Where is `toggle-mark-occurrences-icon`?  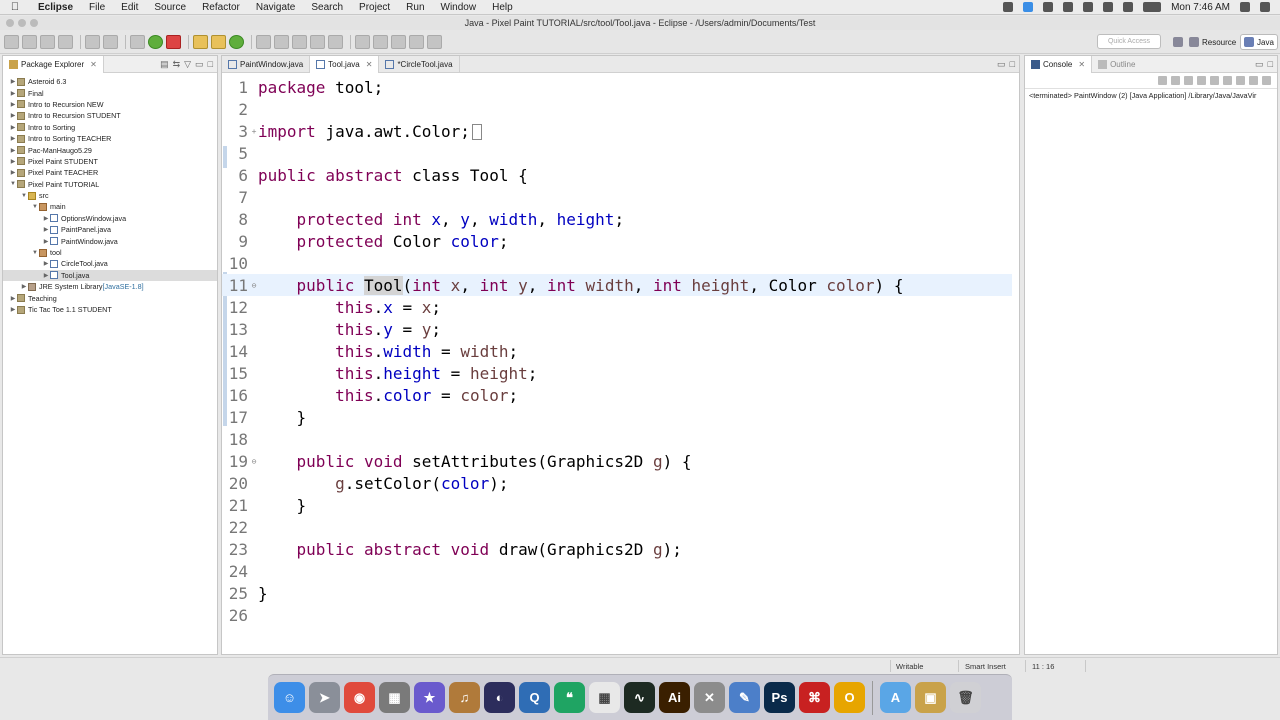
toggle-mark-occurrences-icon is located at coordinates (299, 41).